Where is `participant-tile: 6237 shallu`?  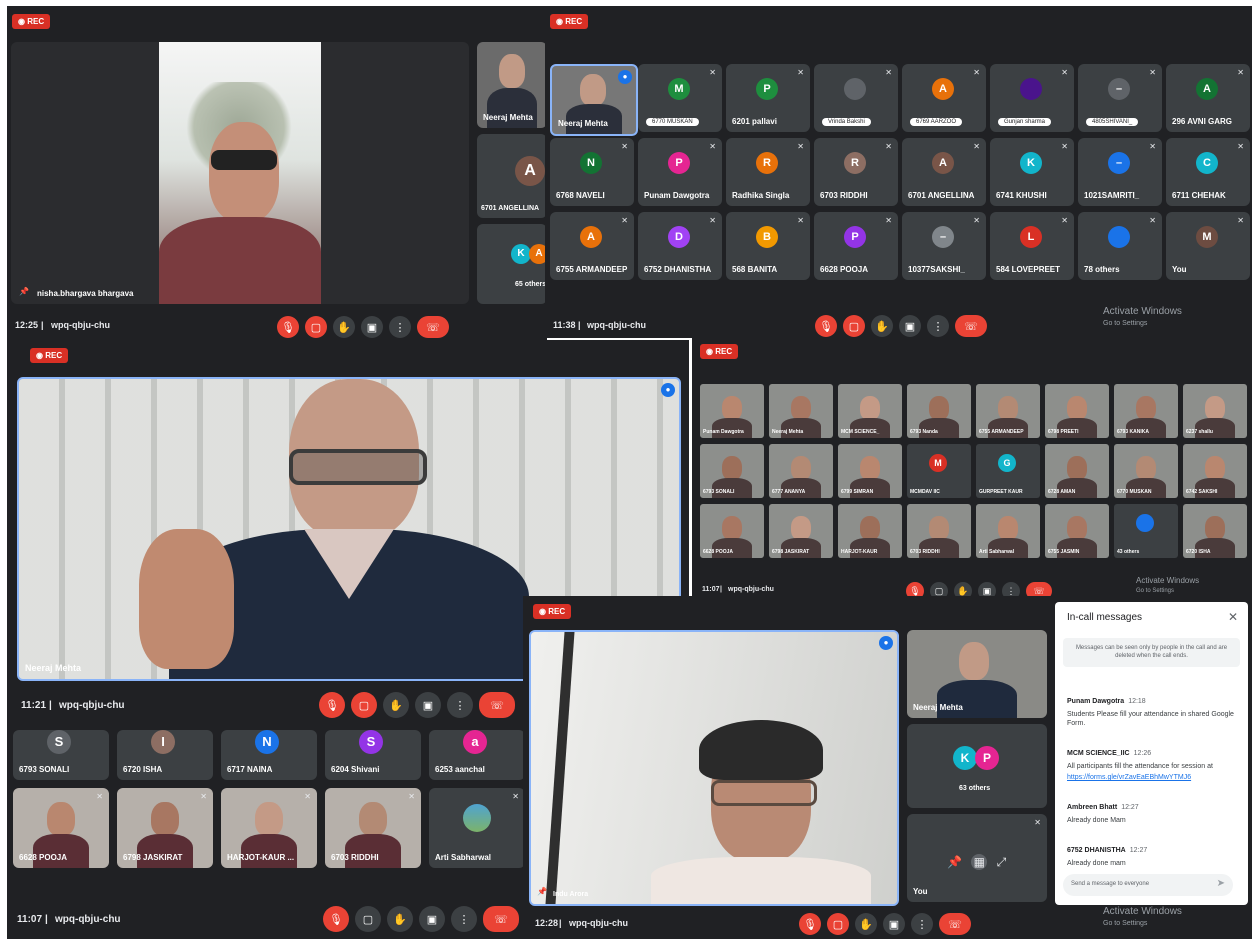
participant-tile: 6237 shallu is located at coordinates (1215, 411).